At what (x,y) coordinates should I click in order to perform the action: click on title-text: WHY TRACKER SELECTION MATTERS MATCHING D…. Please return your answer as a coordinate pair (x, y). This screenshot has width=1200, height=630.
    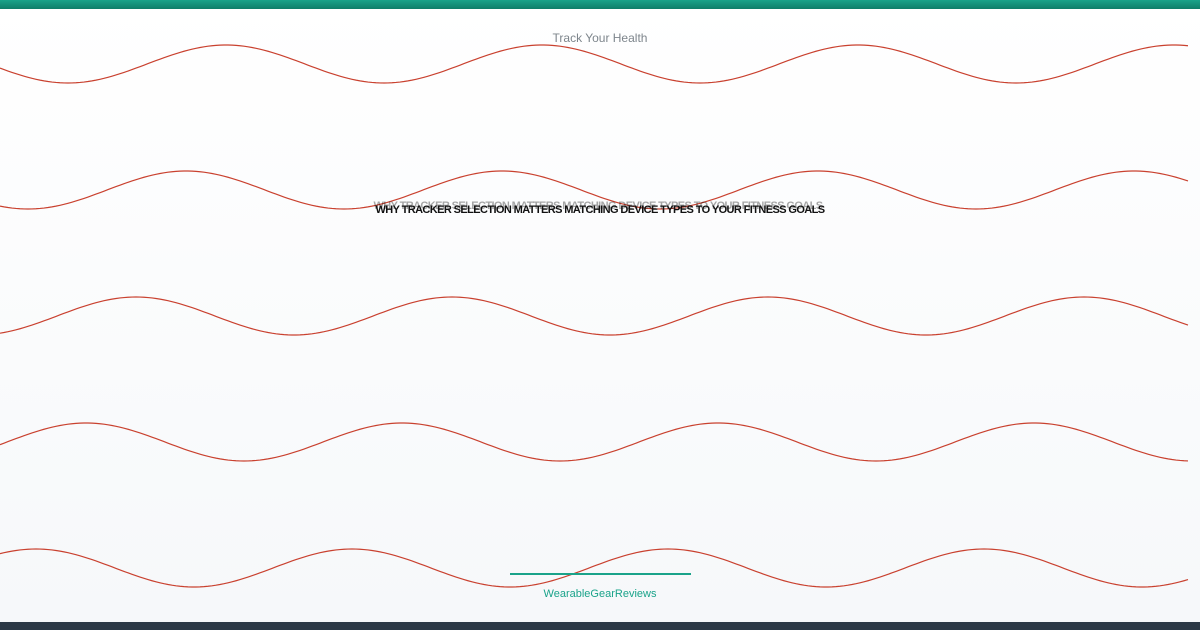
    Looking at the image, I should click on (600, 210).